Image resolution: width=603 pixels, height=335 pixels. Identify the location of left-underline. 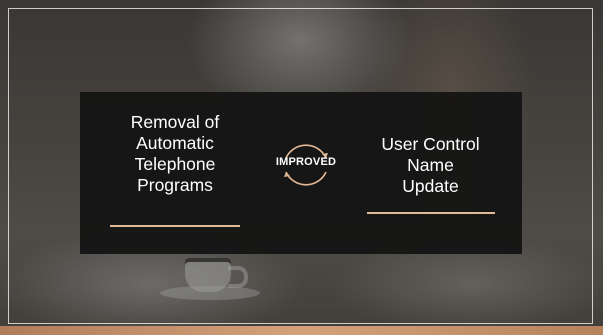
(175, 226).